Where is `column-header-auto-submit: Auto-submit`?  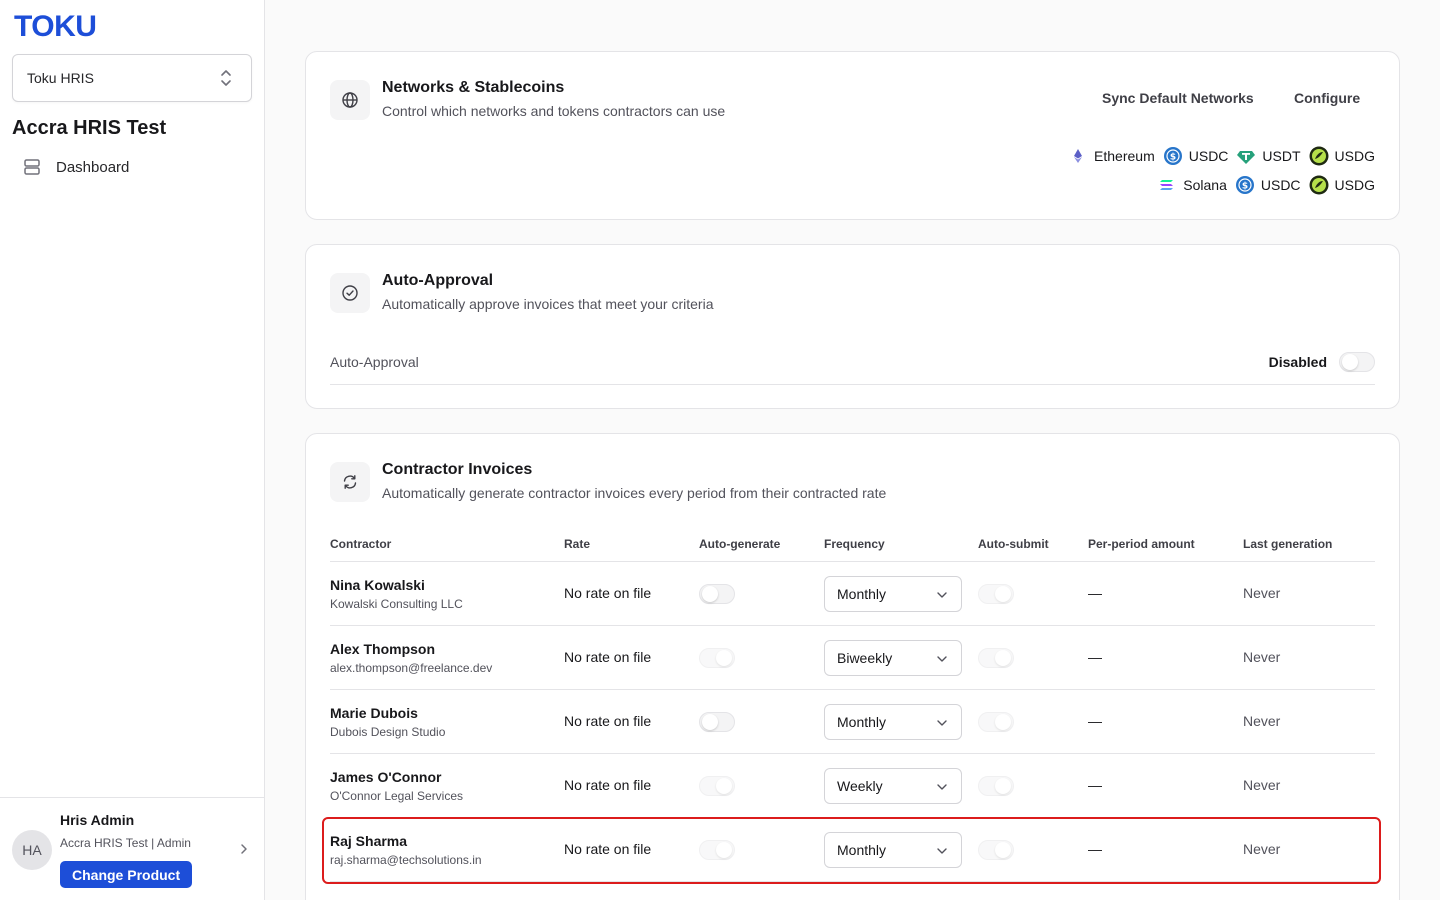 column-header-auto-submit: Auto-submit is located at coordinates (1013, 544).